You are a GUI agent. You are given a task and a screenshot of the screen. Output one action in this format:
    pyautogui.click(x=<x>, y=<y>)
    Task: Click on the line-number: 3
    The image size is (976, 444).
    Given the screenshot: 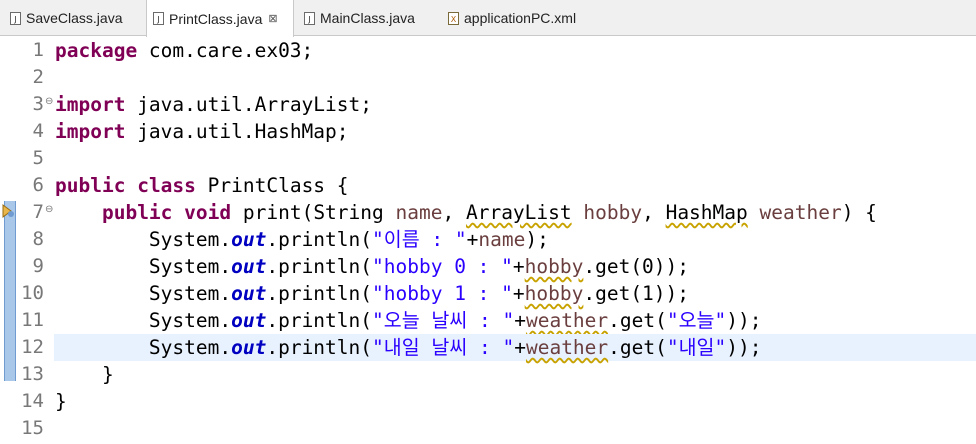 What is the action you would take?
    pyautogui.click(x=38, y=104)
    